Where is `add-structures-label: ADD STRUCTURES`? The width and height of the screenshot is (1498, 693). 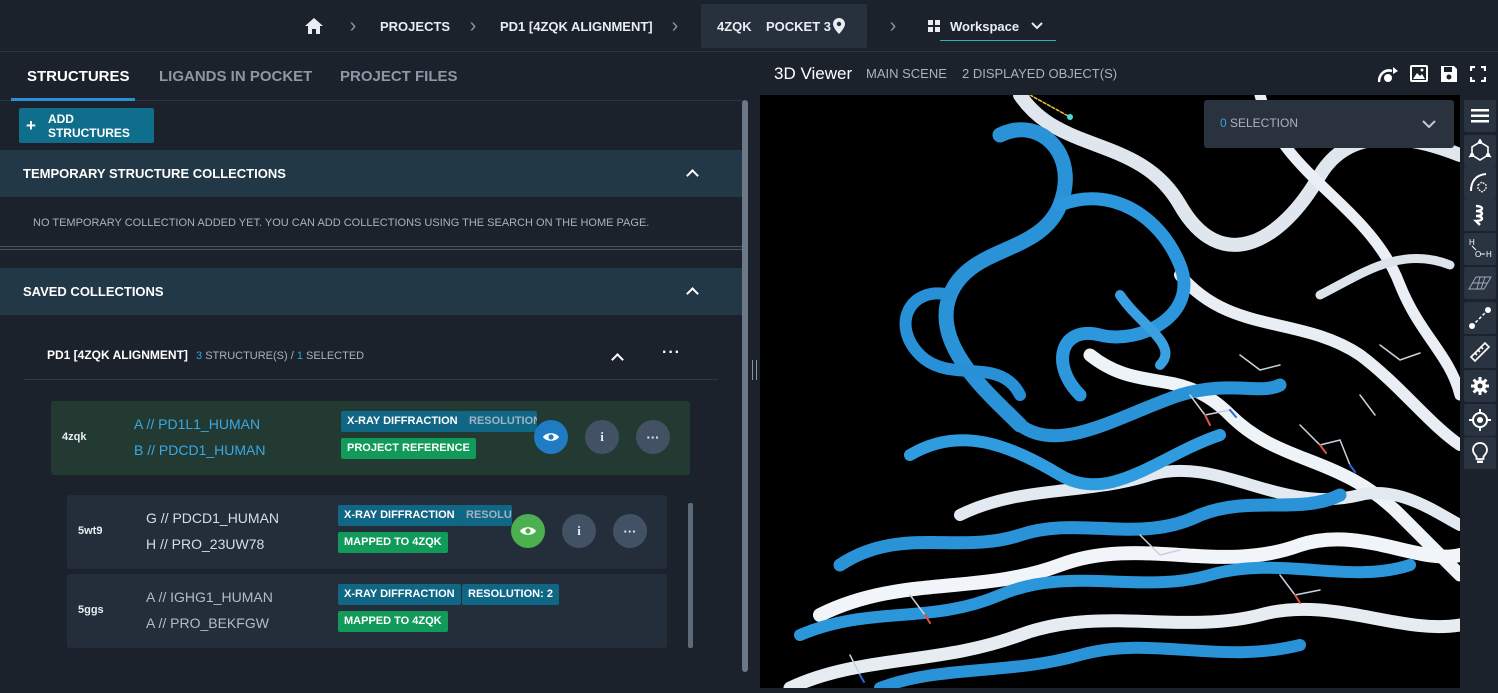
add-structures-label: ADD STRUCTURES is located at coordinates (88, 125).